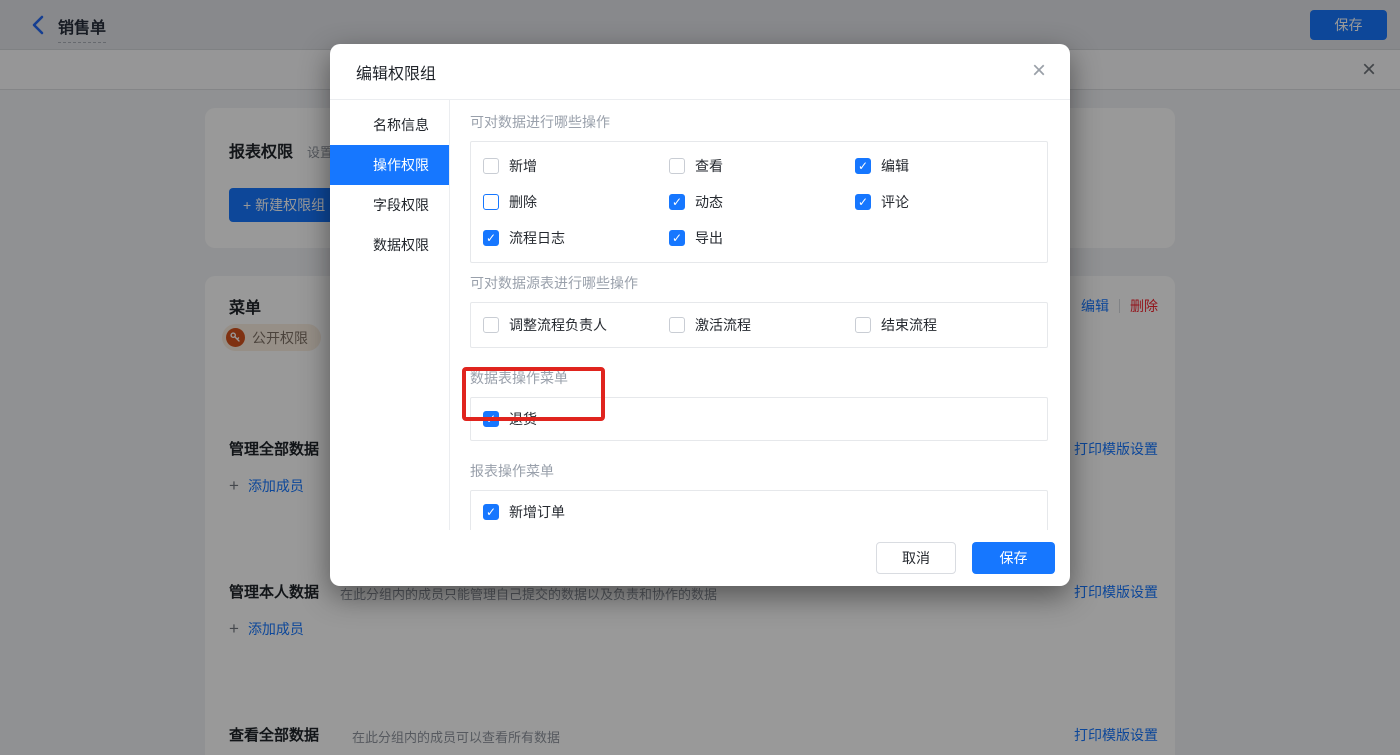  Describe the element at coordinates (677, 202) in the screenshot. I see `activity-checkbox: ✓` at that location.